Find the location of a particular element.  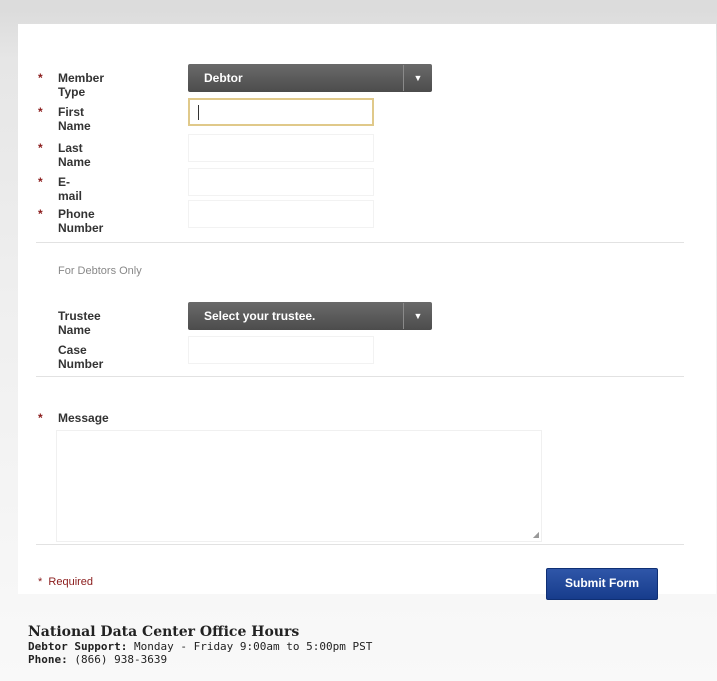

first-name-input is located at coordinates (281, 112).